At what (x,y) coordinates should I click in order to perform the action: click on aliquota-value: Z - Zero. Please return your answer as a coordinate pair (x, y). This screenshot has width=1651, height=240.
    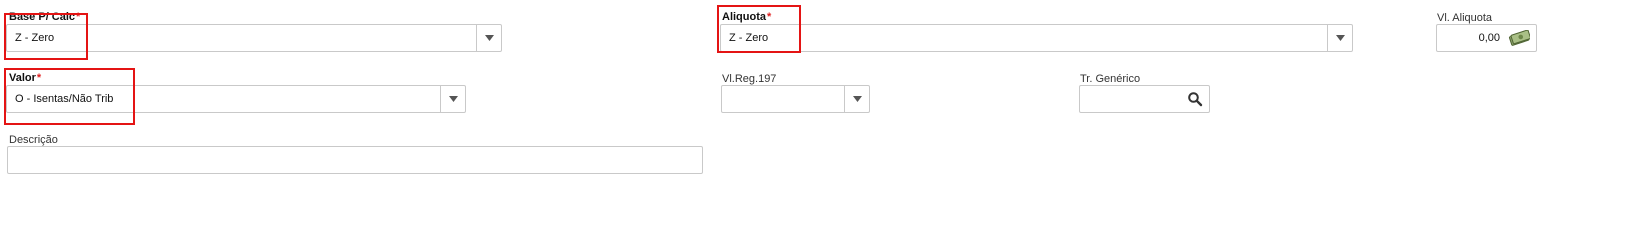
    Looking at the image, I should click on (749, 38).